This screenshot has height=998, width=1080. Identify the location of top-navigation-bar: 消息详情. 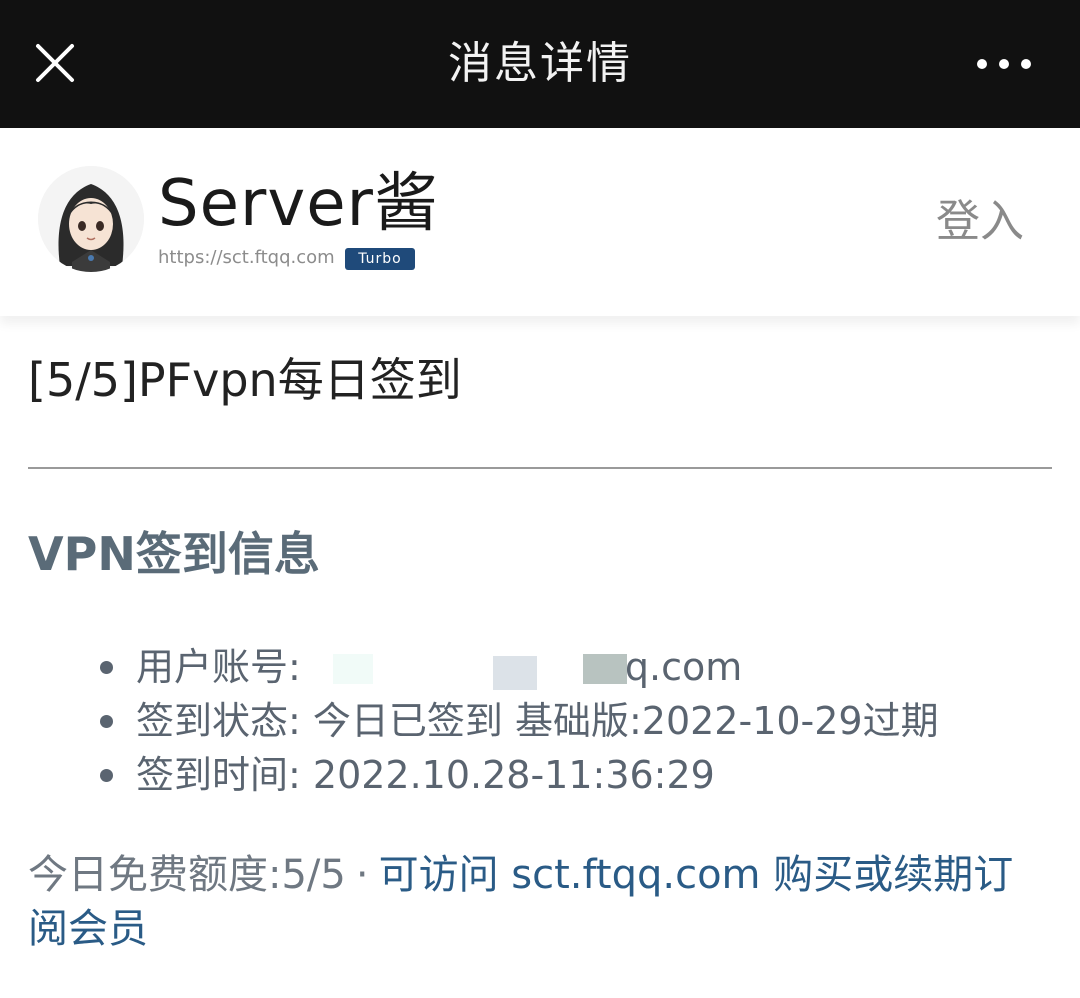
(540, 64).